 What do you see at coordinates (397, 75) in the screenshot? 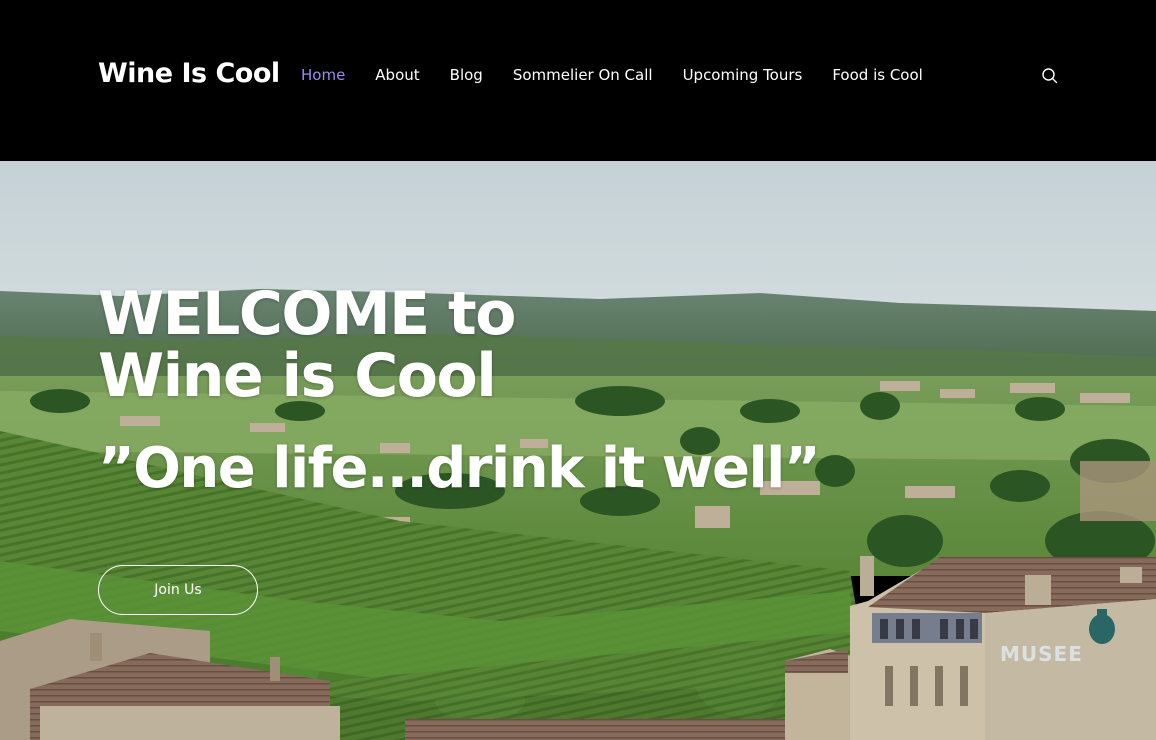
I see `nav-item-about: About` at bounding box center [397, 75].